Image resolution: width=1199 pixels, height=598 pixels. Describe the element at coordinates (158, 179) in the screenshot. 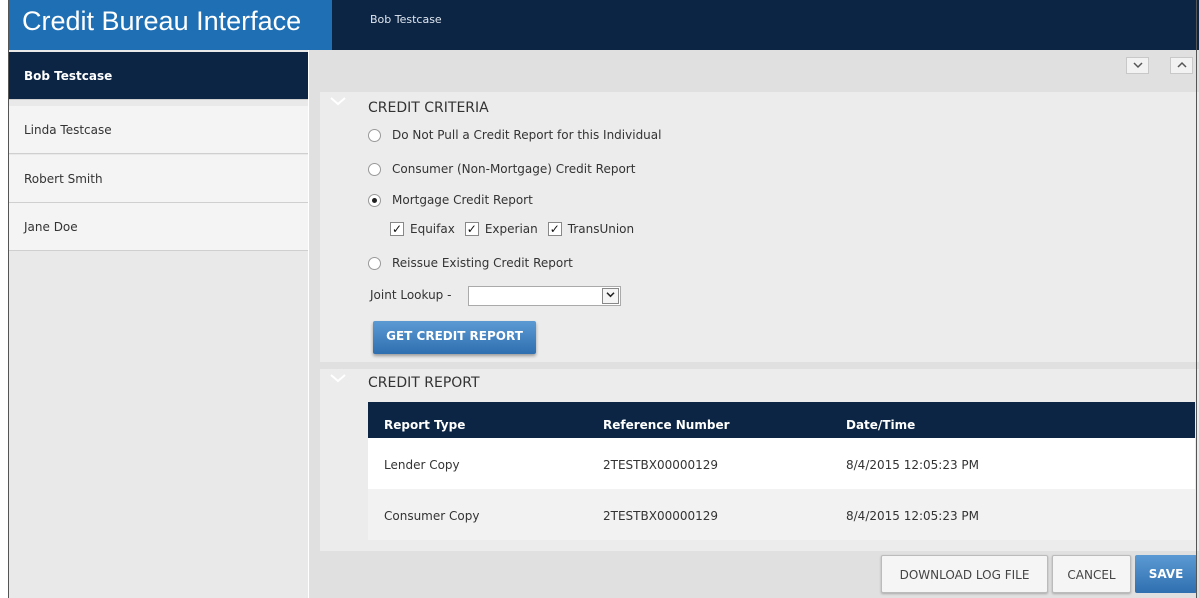

I see `sidebar-item-robert-smith: Robert Smith` at that location.